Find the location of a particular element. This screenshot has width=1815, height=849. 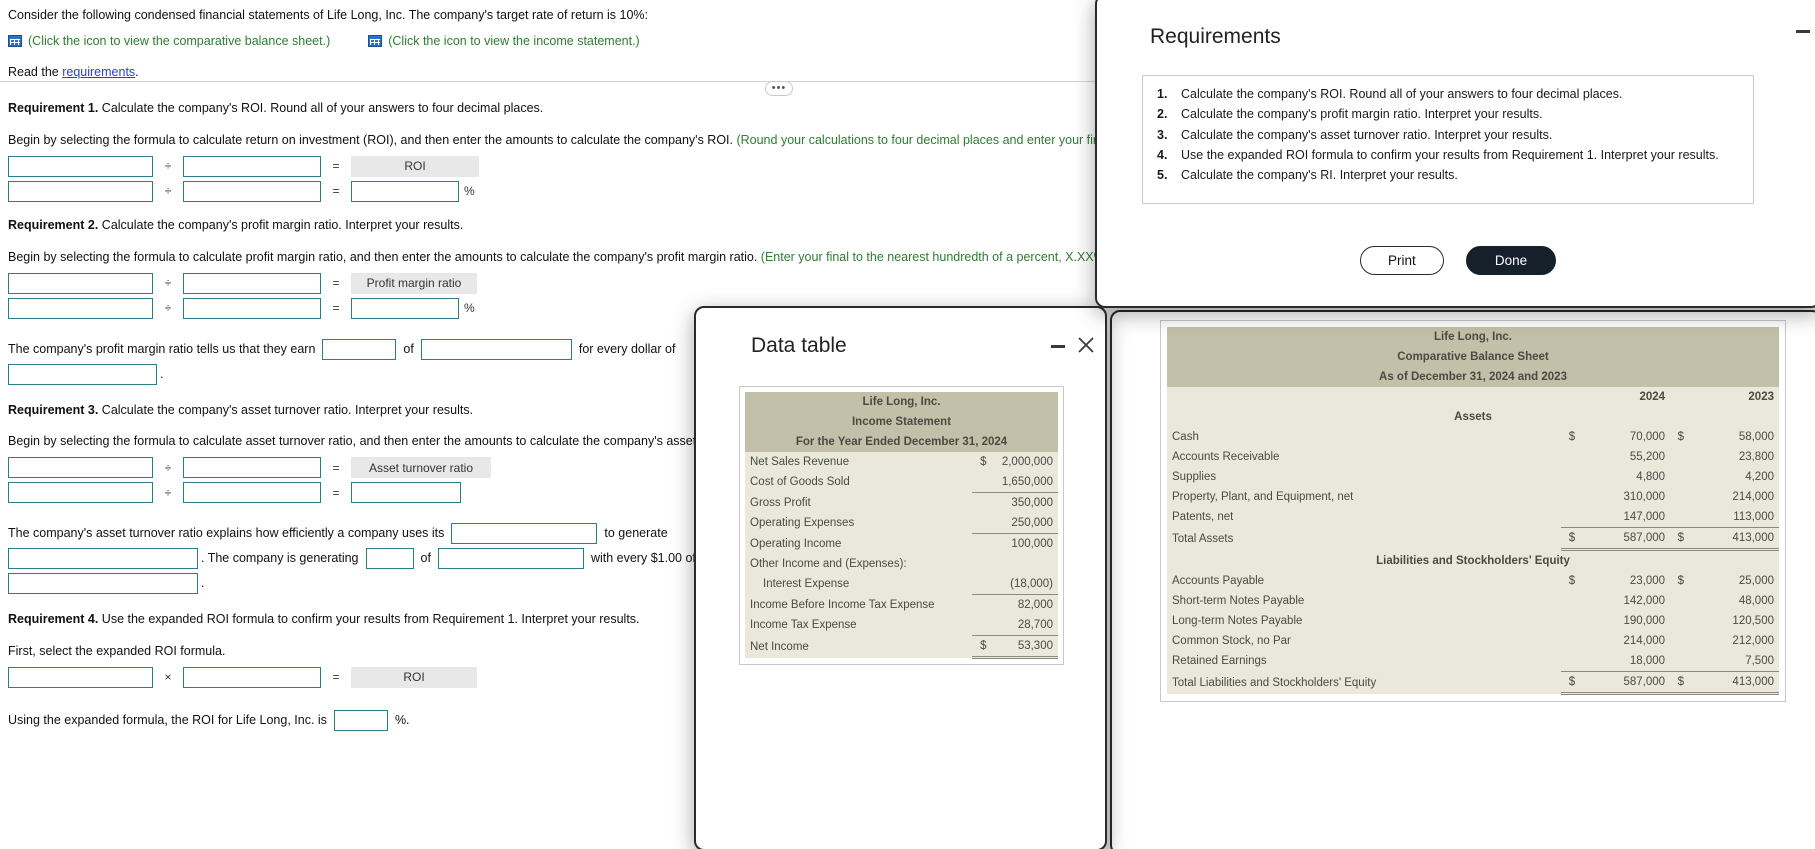

at-result-input is located at coordinates (406, 493).